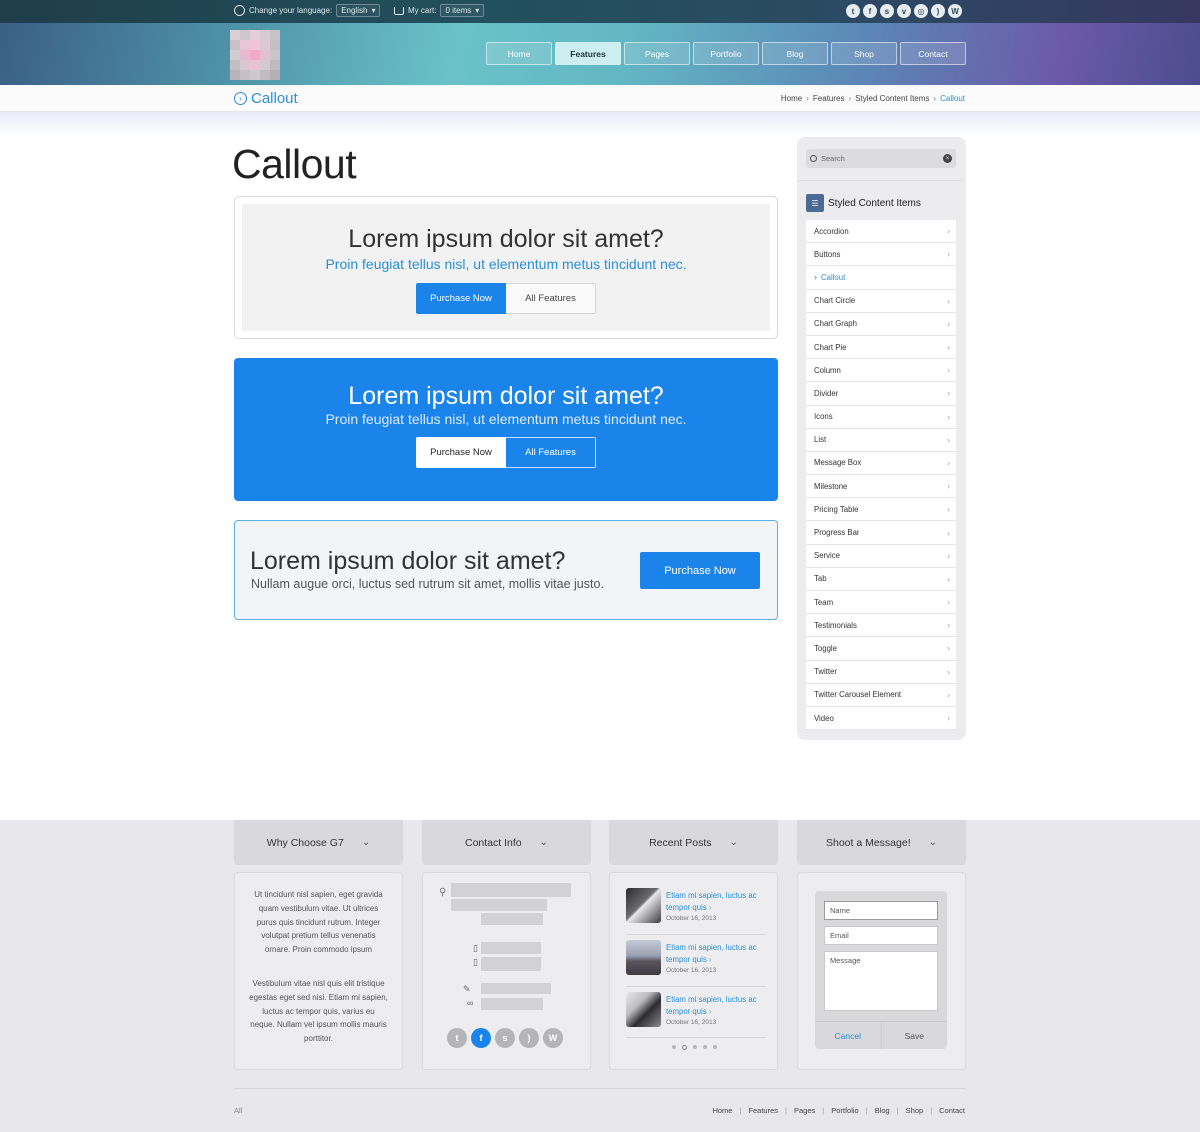 This screenshot has height=1132, width=1200. Describe the element at coordinates (693, 842) in the screenshot. I see `footer-tab-posts: Recent Posts ⌄` at that location.